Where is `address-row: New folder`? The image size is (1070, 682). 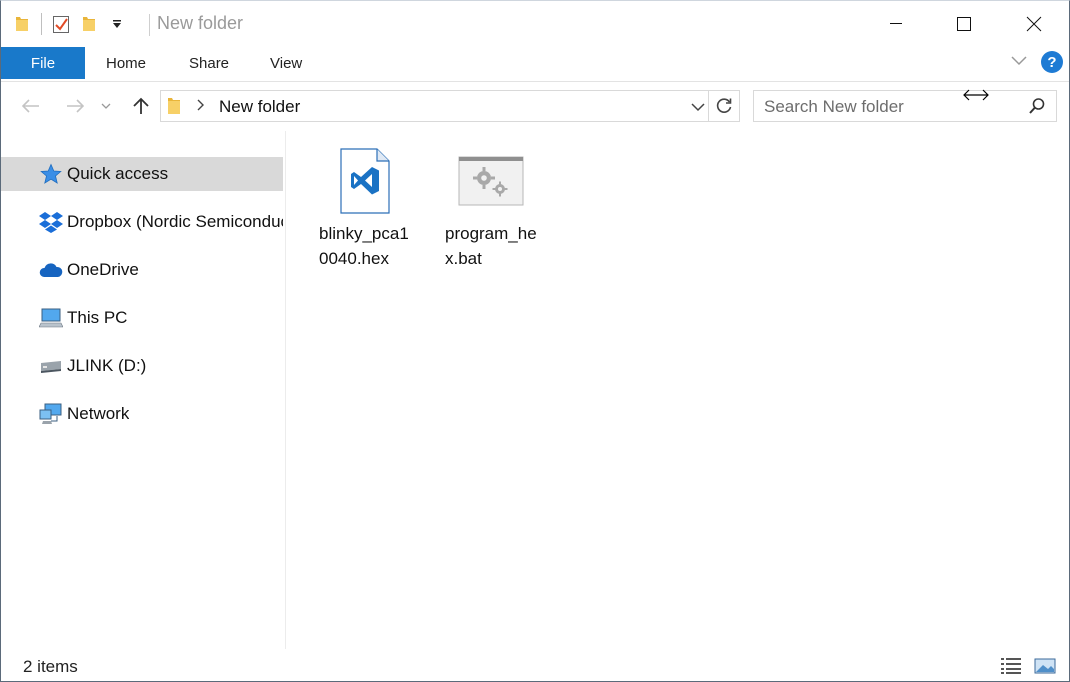 address-row: New folder is located at coordinates (535, 106).